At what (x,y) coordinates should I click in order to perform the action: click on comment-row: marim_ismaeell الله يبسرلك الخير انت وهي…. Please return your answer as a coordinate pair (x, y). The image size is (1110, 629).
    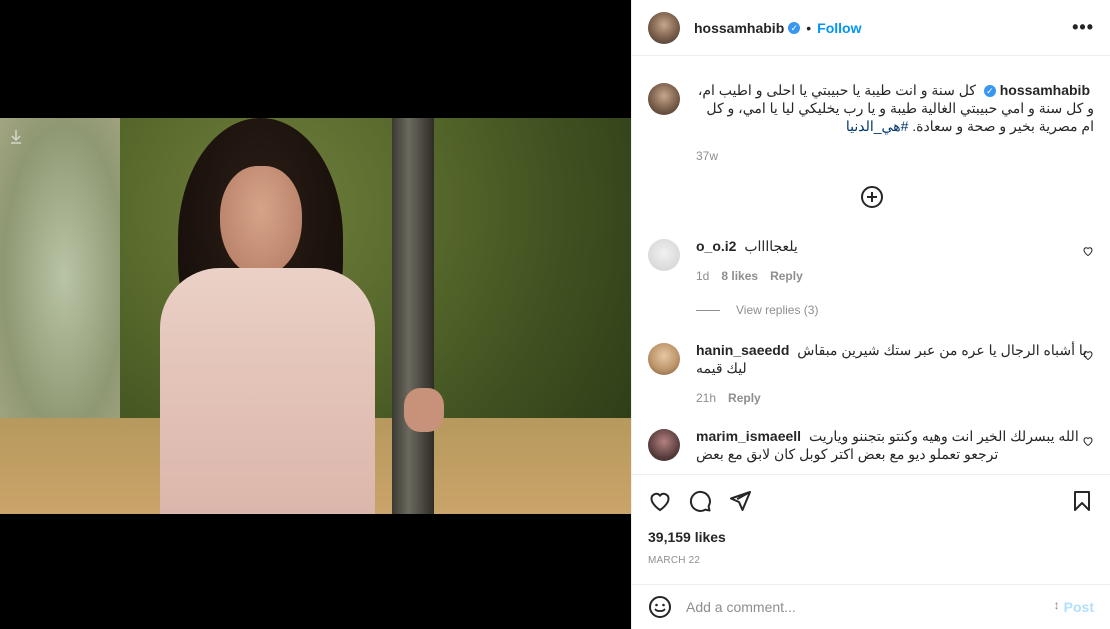
    Looking at the image, I should click on (871, 445).